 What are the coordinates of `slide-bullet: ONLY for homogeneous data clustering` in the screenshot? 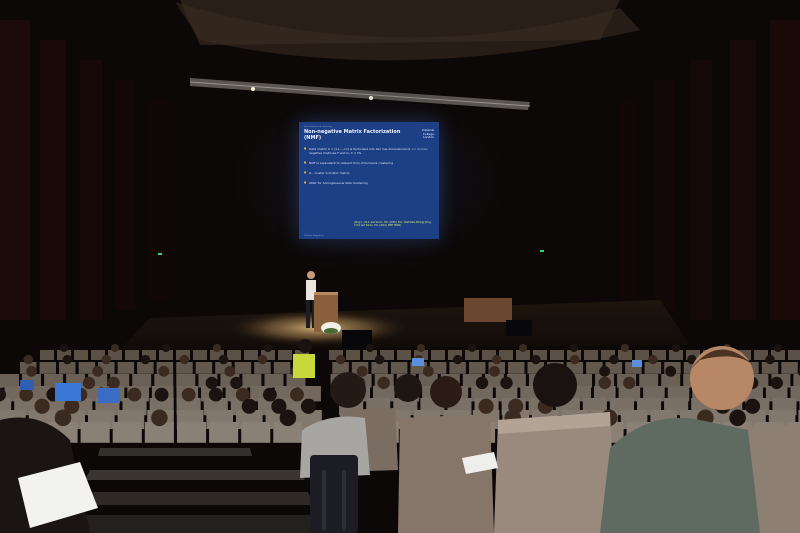 It's located at (369, 183).